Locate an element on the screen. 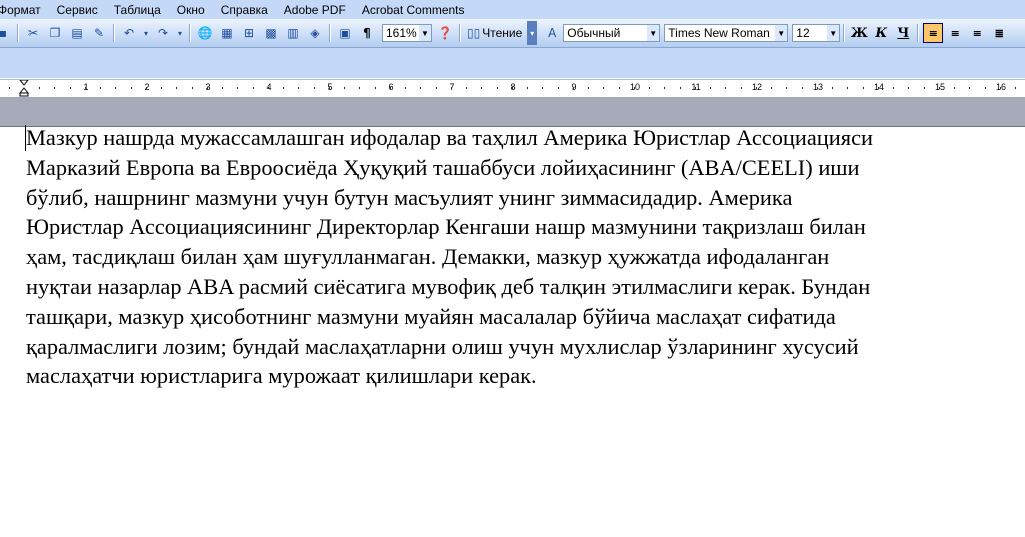 The height and width of the screenshot is (537, 1025). undo-dropdown-icon: ▾ is located at coordinates (146, 33).